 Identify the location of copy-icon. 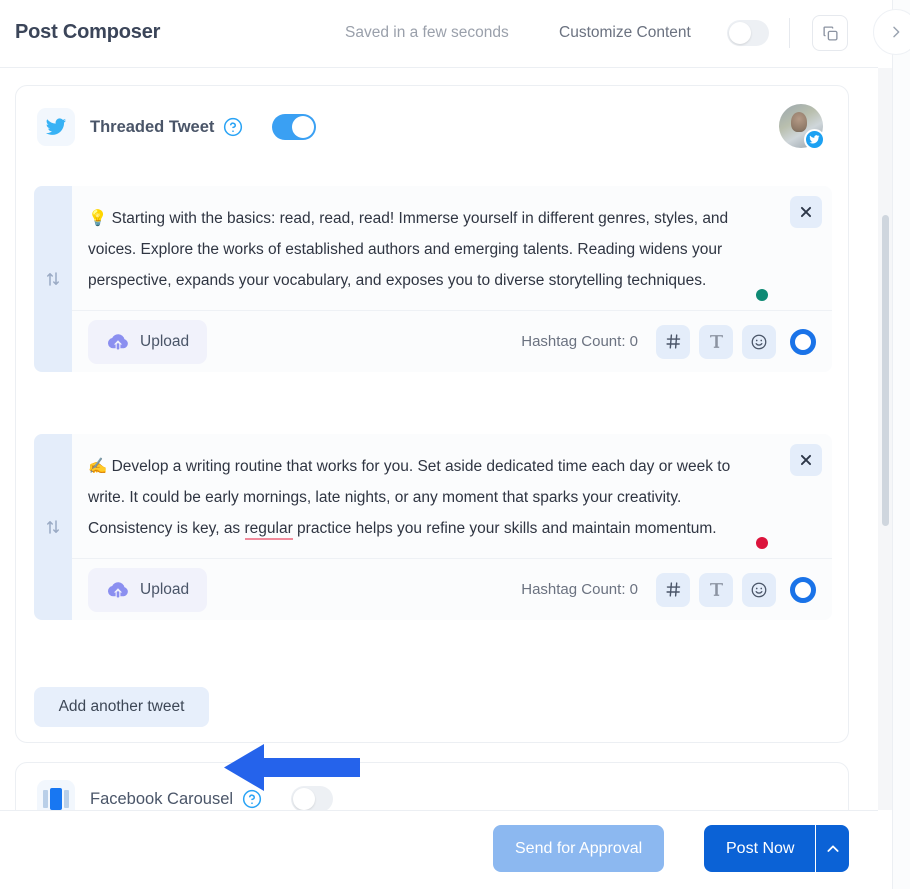
(830, 33).